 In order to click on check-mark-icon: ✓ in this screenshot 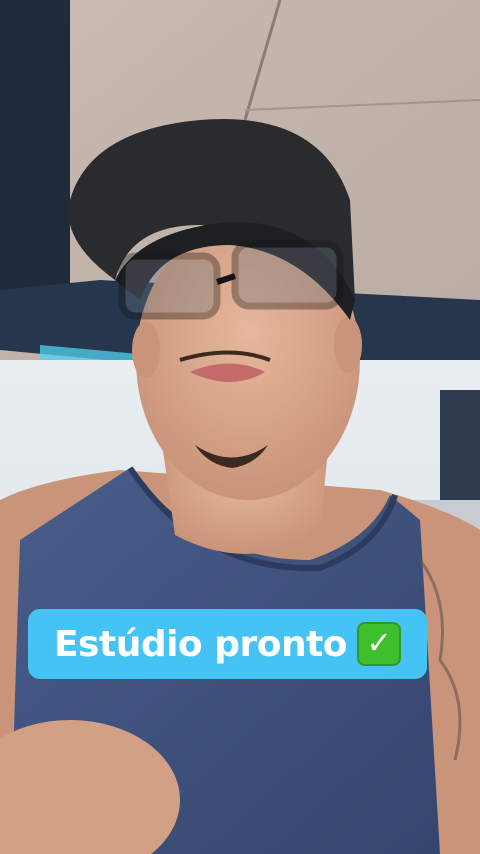, I will do `click(379, 644)`.